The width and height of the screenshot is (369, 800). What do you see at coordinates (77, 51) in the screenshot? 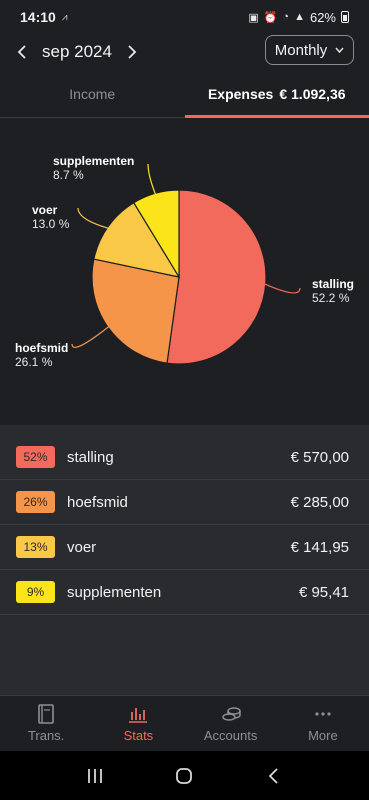
I see `month-label: sep 2024` at bounding box center [77, 51].